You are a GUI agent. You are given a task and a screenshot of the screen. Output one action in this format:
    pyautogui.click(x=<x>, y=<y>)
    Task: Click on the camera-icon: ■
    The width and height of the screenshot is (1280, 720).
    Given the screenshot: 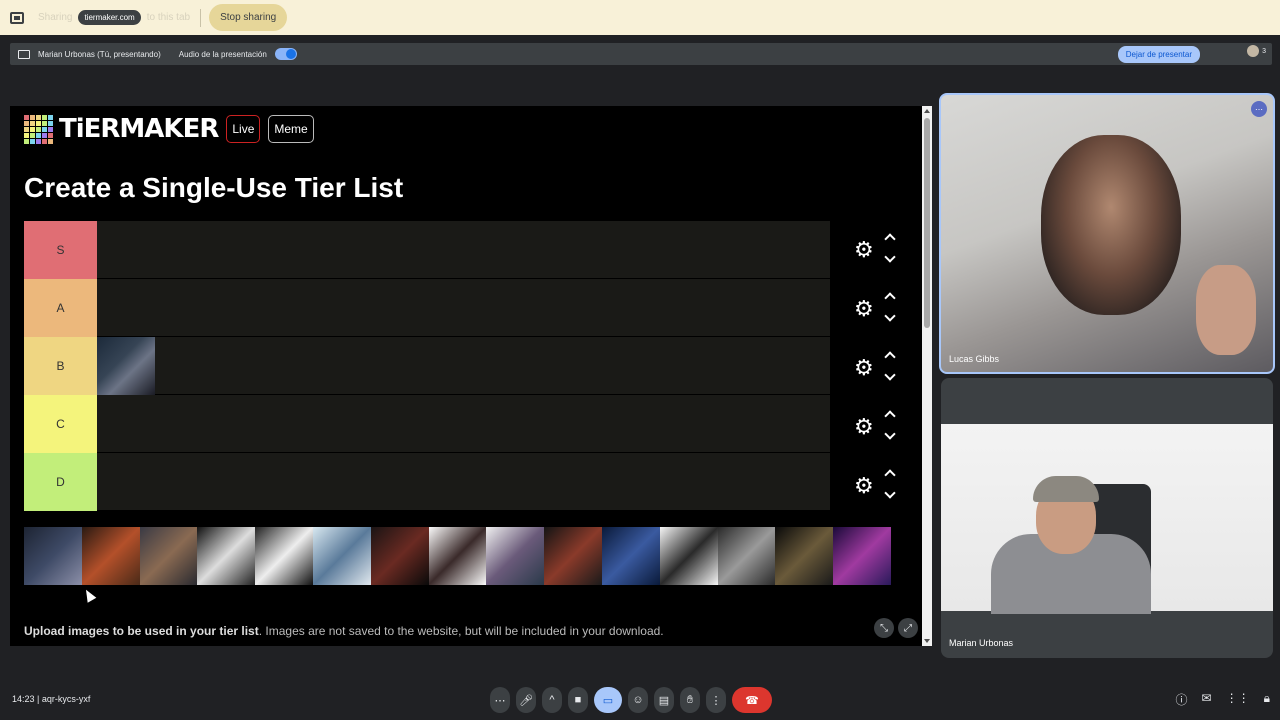 What is the action you would take?
    pyautogui.click(x=578, y=700)
    